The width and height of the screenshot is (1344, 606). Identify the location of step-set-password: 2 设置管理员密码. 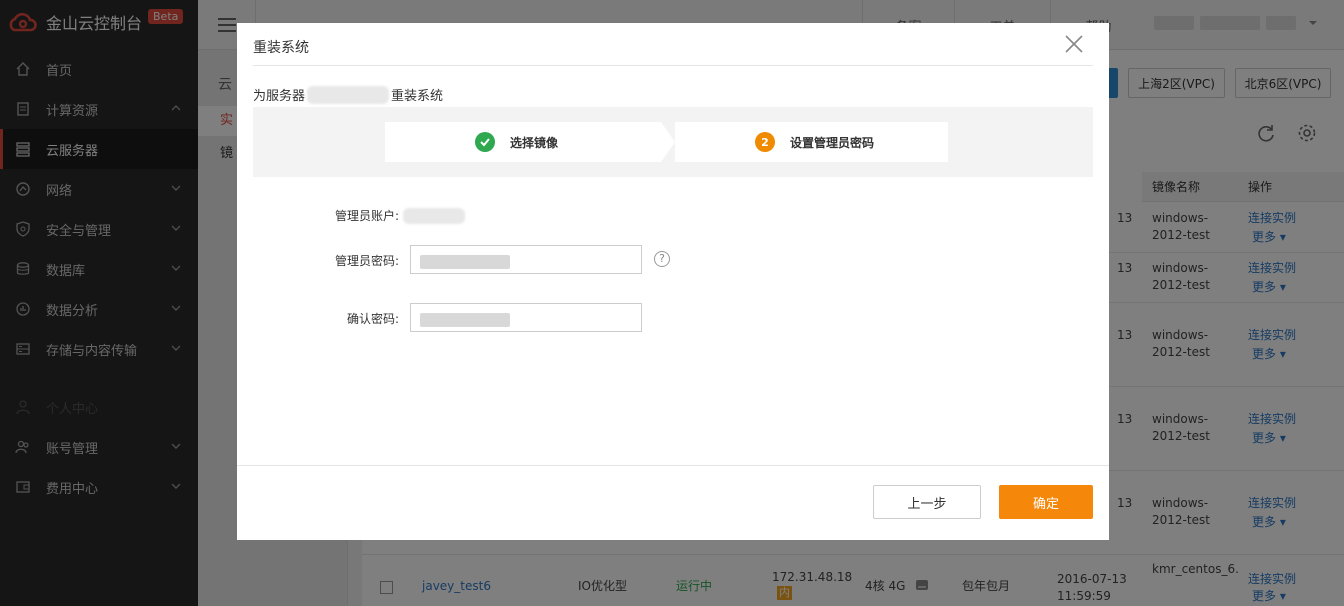
(811, 142).